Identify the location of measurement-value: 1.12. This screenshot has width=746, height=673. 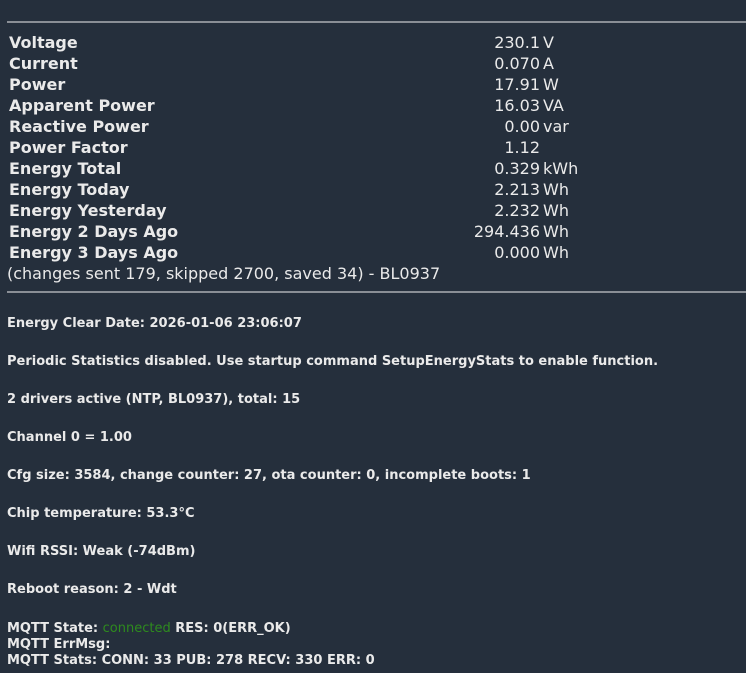
(522, 147).